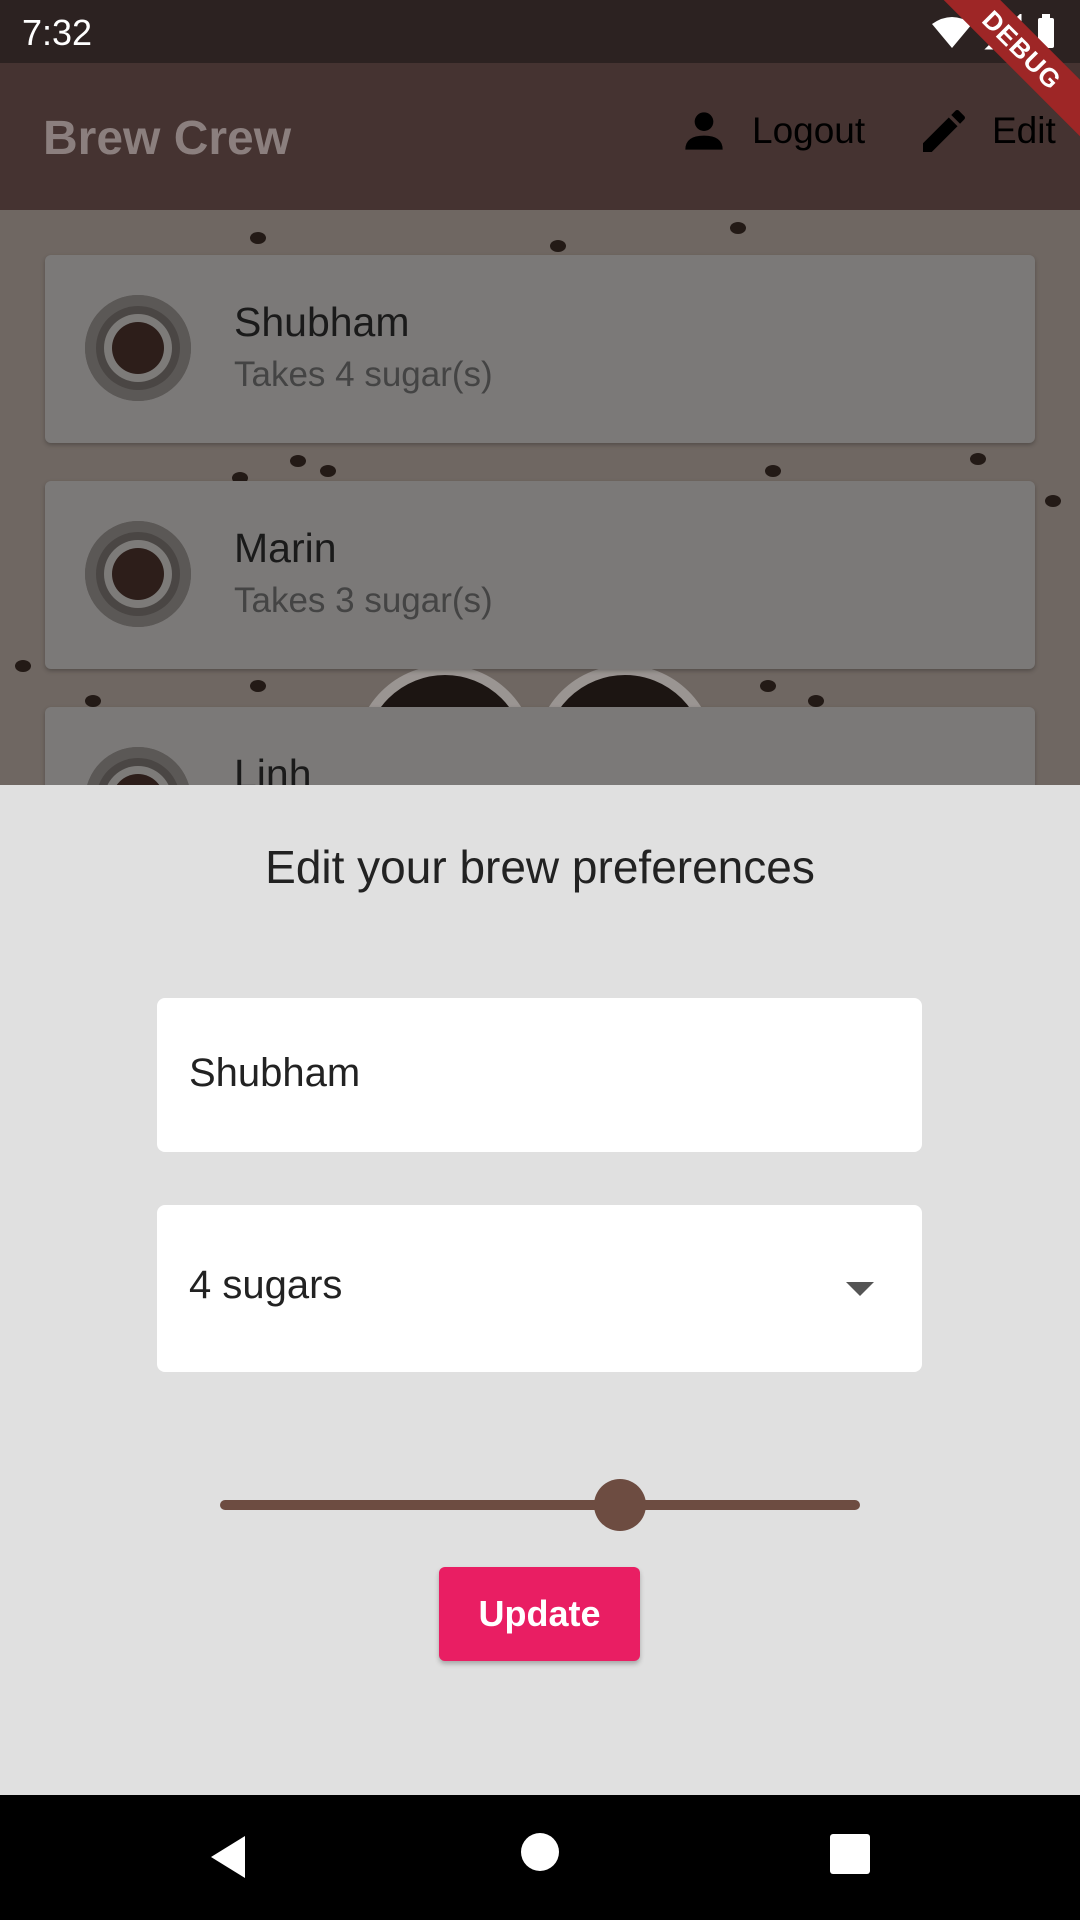  Describe the element at coordinates (540, 867) in the screenshot. I see `sheet-title: Edit your brew preferences` at that location.